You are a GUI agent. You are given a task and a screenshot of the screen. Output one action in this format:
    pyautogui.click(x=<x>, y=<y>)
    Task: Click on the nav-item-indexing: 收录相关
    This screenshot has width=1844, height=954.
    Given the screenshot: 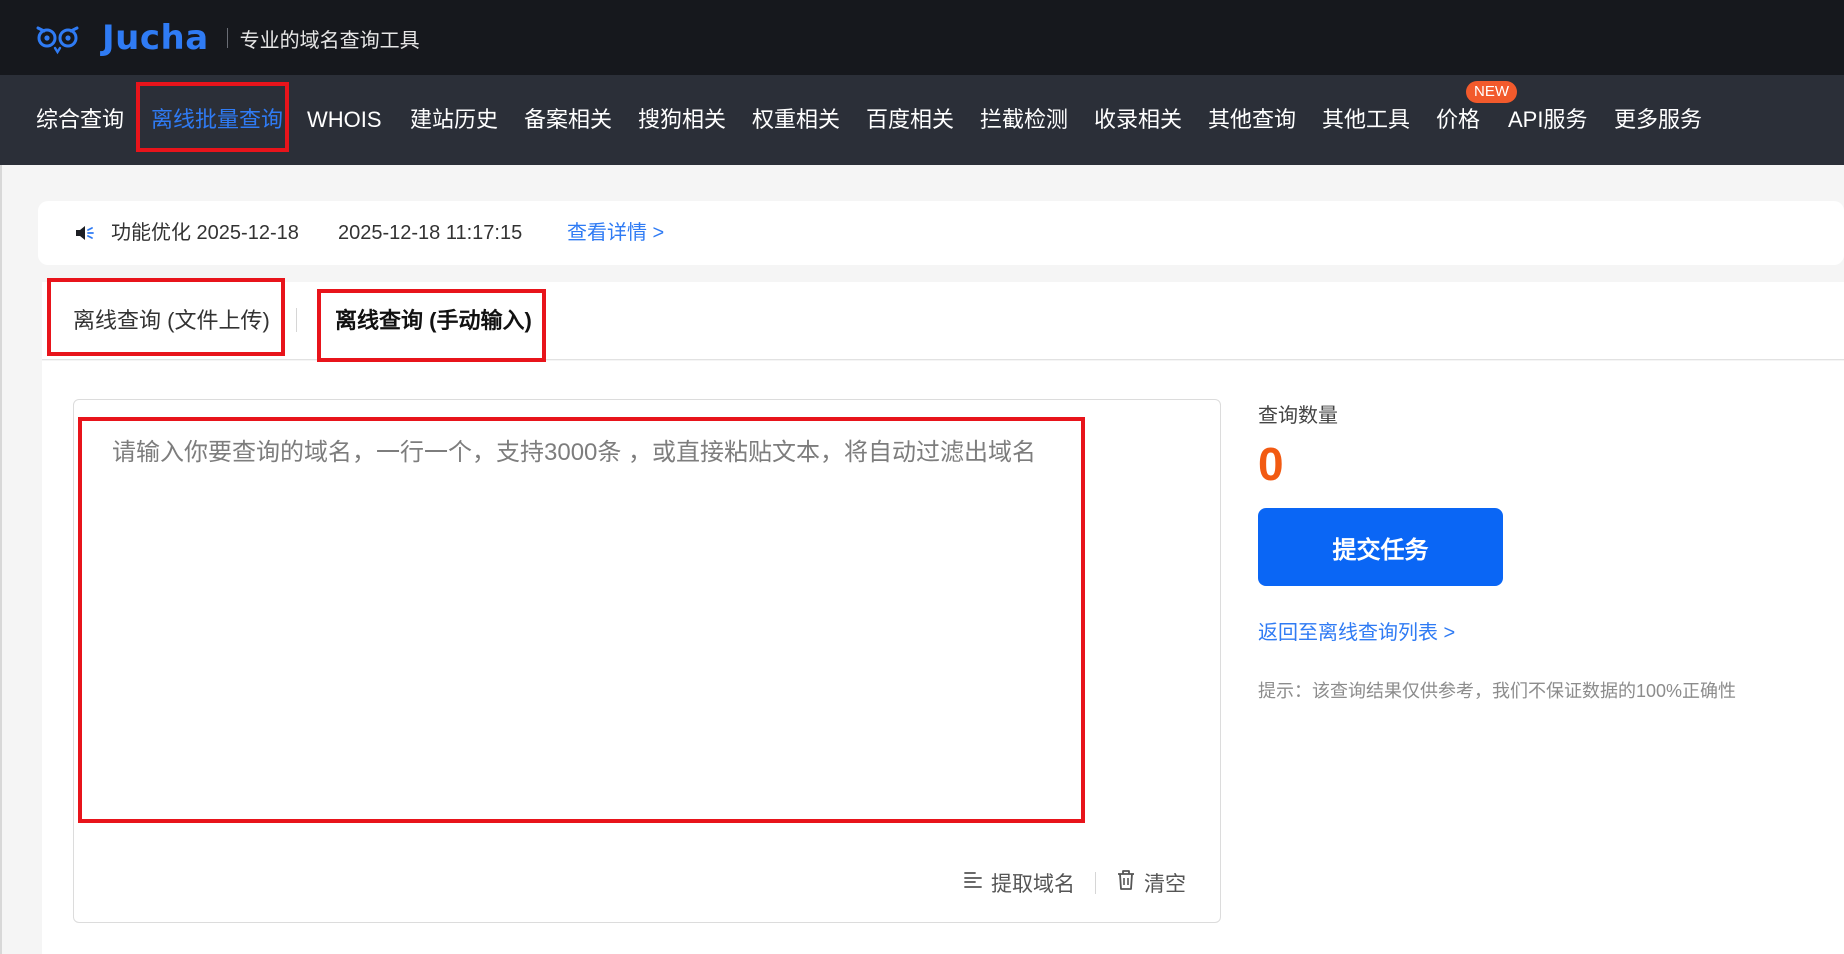 What is the action you would take?
    pyautogui.click(x=1138, y=120)
    